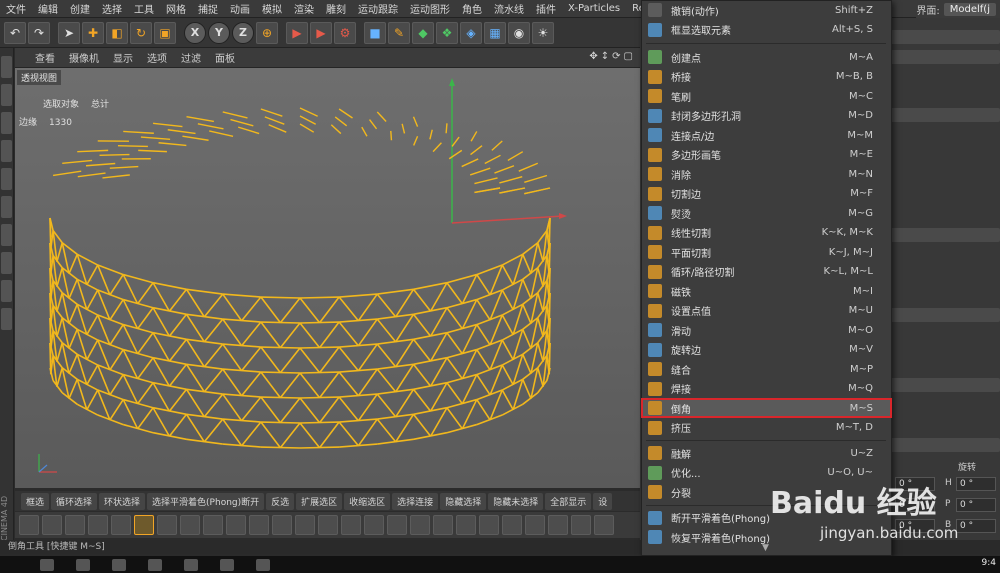 The height and width of the screenshot is (573, 1000). Describe the element at coordinates (259, 525) in the screenshot. I see `normal-move-tool-icon` at that location.